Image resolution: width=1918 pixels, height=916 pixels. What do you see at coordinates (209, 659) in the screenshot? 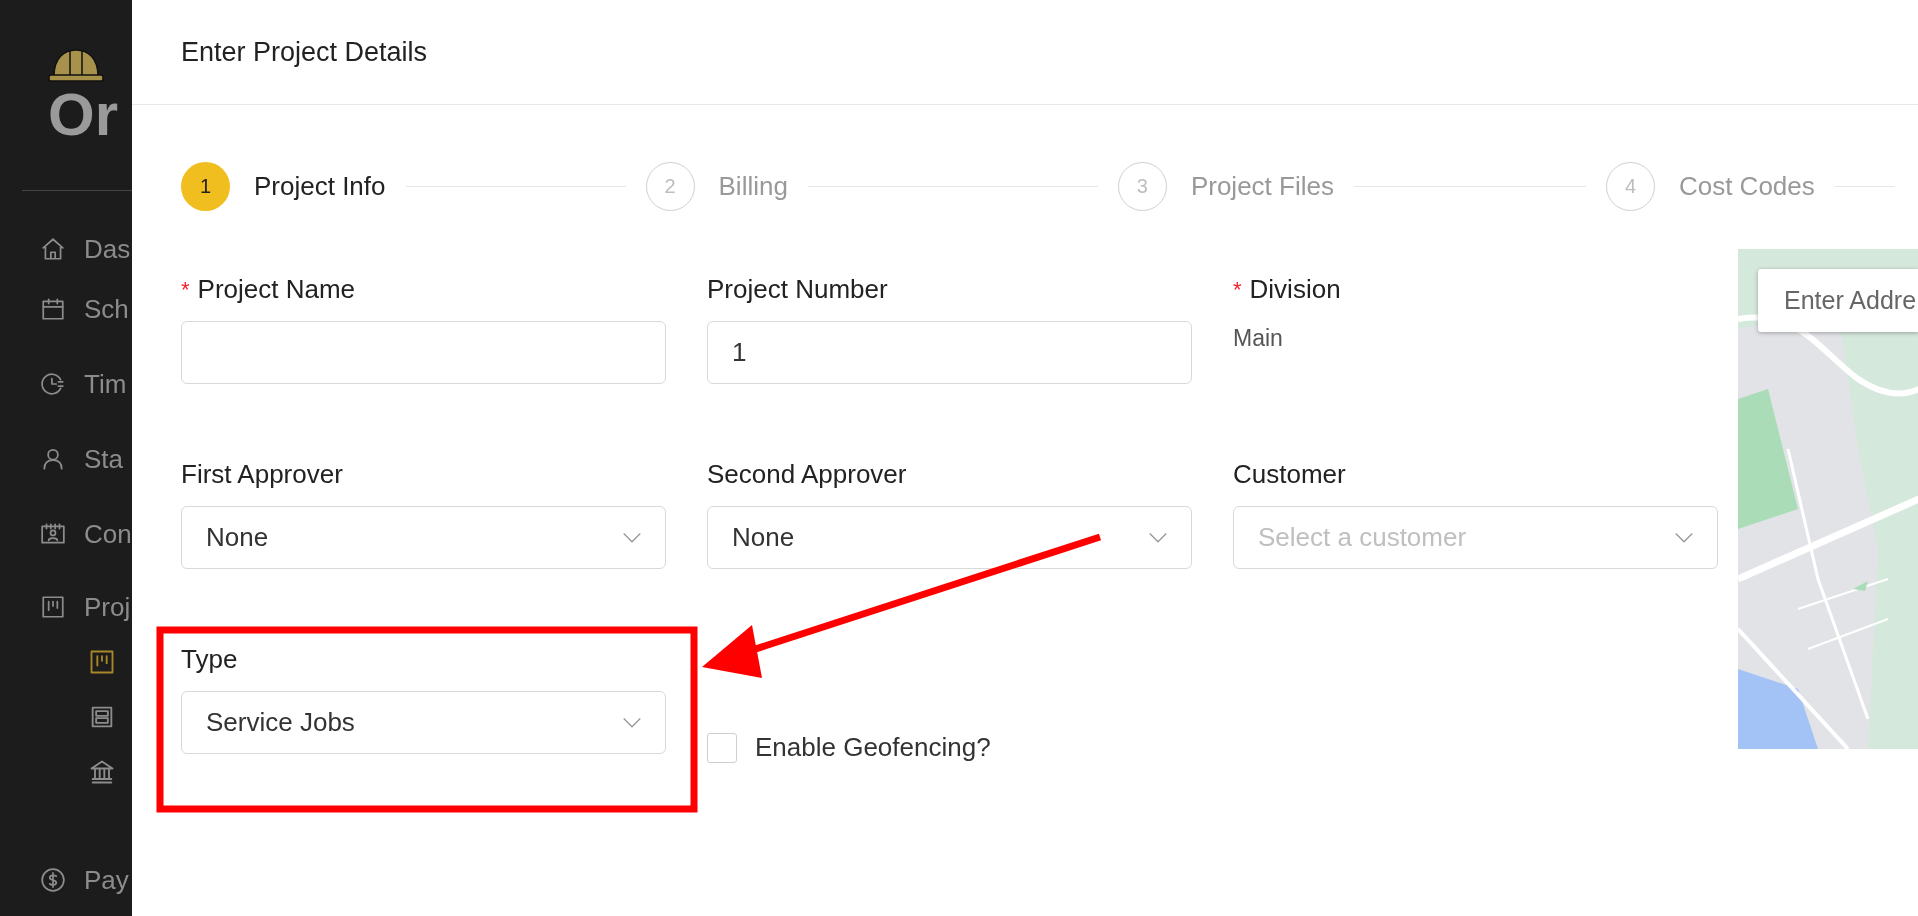
I see `field-label: Type` at bounding box center [209, 659].